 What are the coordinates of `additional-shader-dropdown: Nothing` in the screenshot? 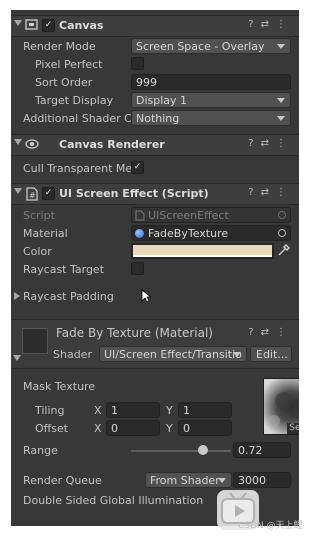 It's located at (211, 118).